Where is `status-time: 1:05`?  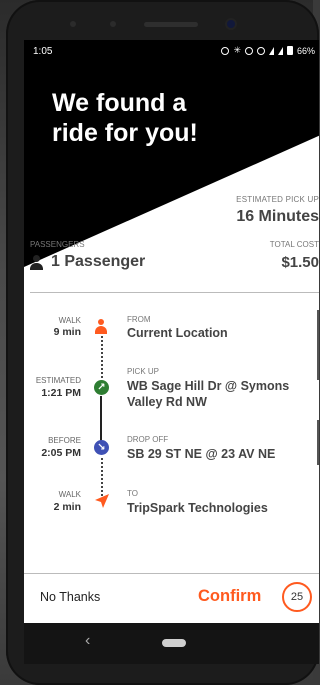
status-time: 1:05 is located at coordinates (43, 51).